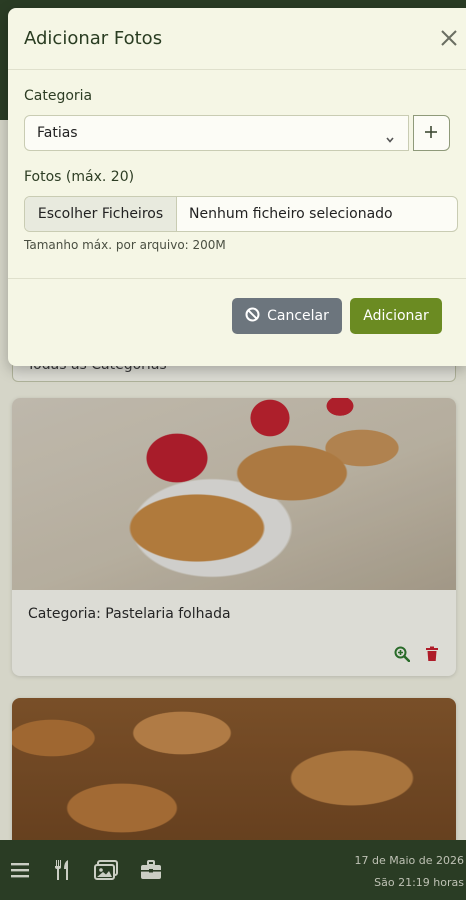  Describe the element at coordinates (101, 214) in the screenshot. I see `choose-files-button: Escolher Ficheiros` at that location.